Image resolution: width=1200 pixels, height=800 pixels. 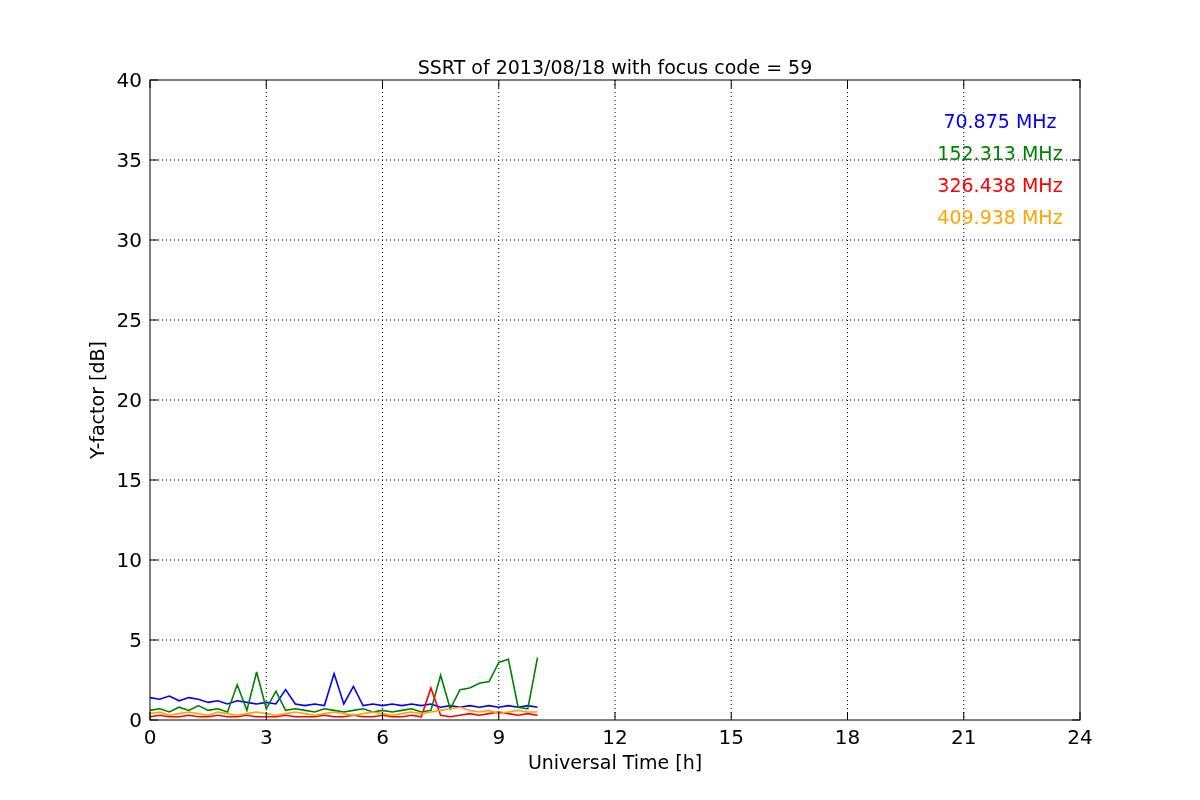 What do you see at coordinates (1080, 737) in the screenshot?
I see `x-tick-label: 24` at bounding box center [1080, 737].